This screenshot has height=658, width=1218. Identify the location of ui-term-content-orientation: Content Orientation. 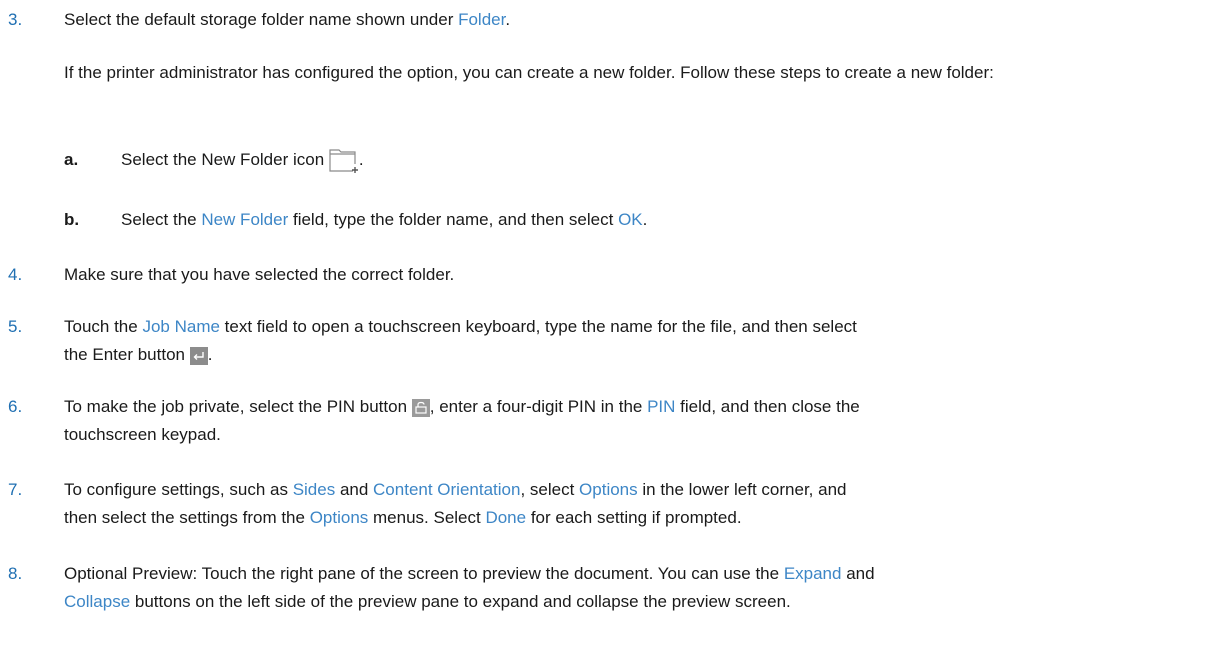
(447, 489).